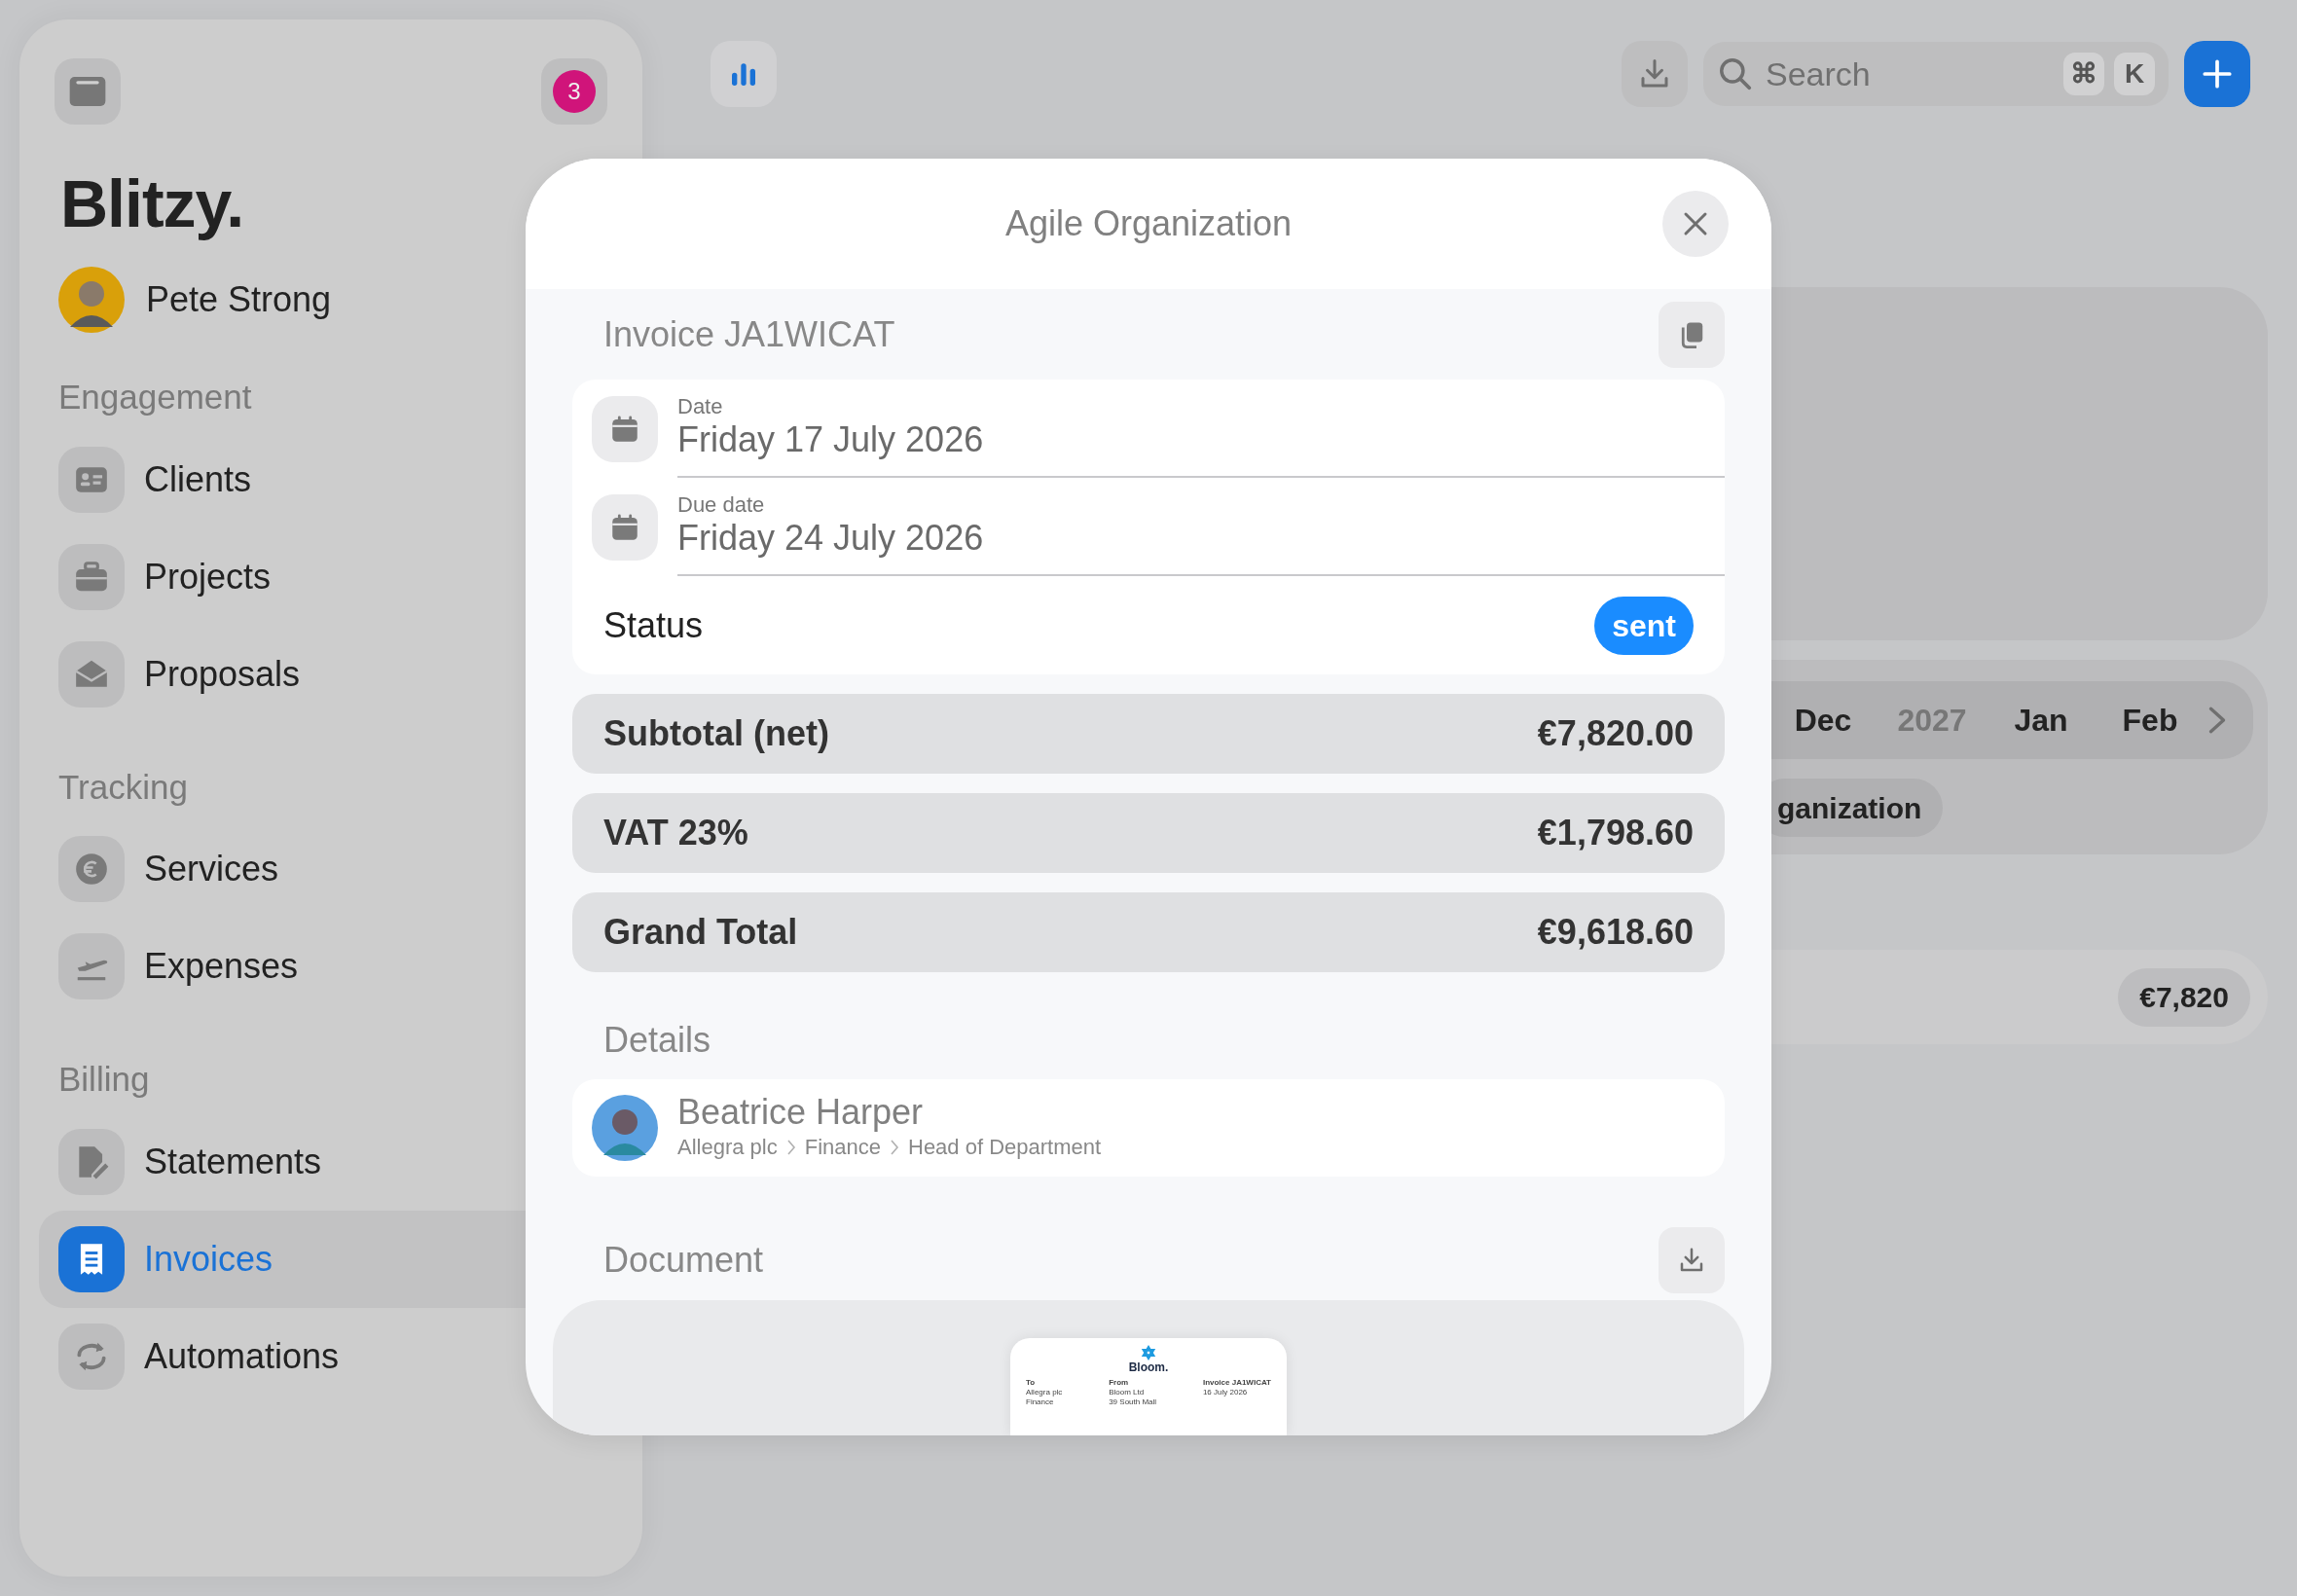  Describe the element at coordinates (1616, 733) in the screenshot. I see `total-amount: €7,820.00` at that location.